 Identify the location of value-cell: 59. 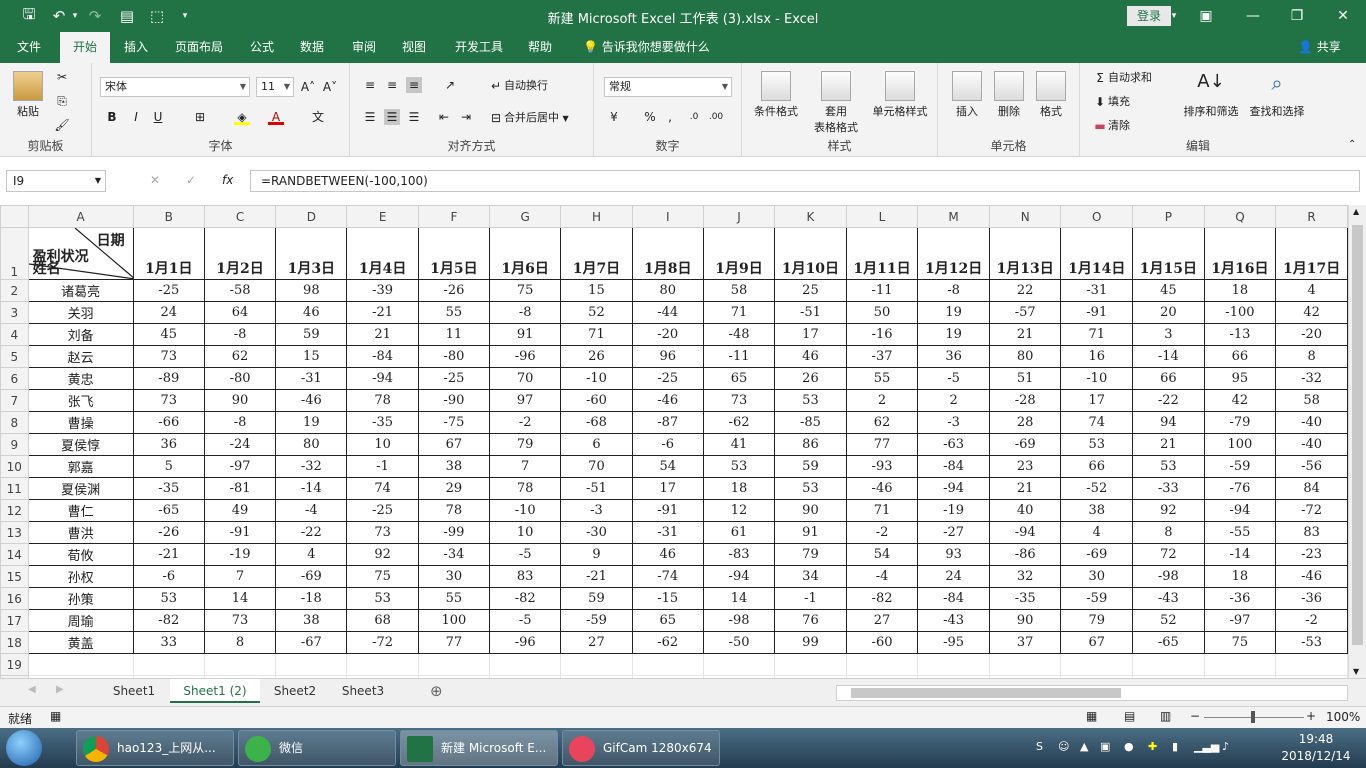
(810, 466).